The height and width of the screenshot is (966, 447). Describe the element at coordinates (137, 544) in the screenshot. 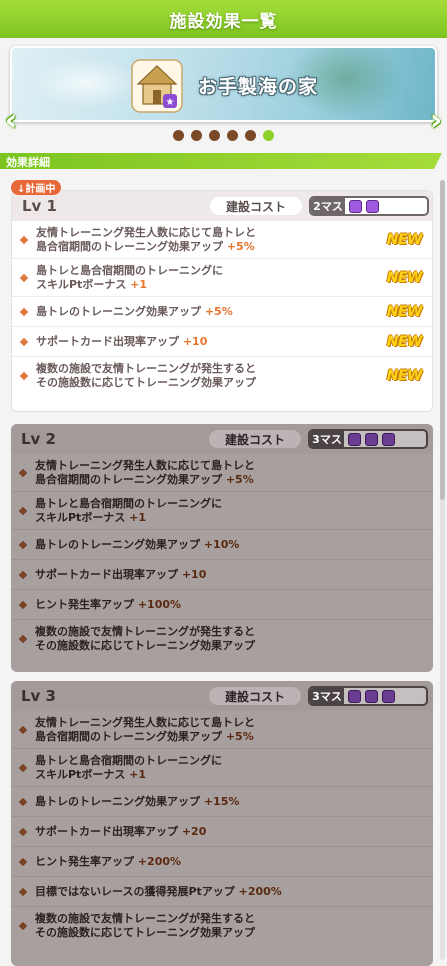

I see `effect-text: 島トレのトレーニング効果アップ +10%` at that location.